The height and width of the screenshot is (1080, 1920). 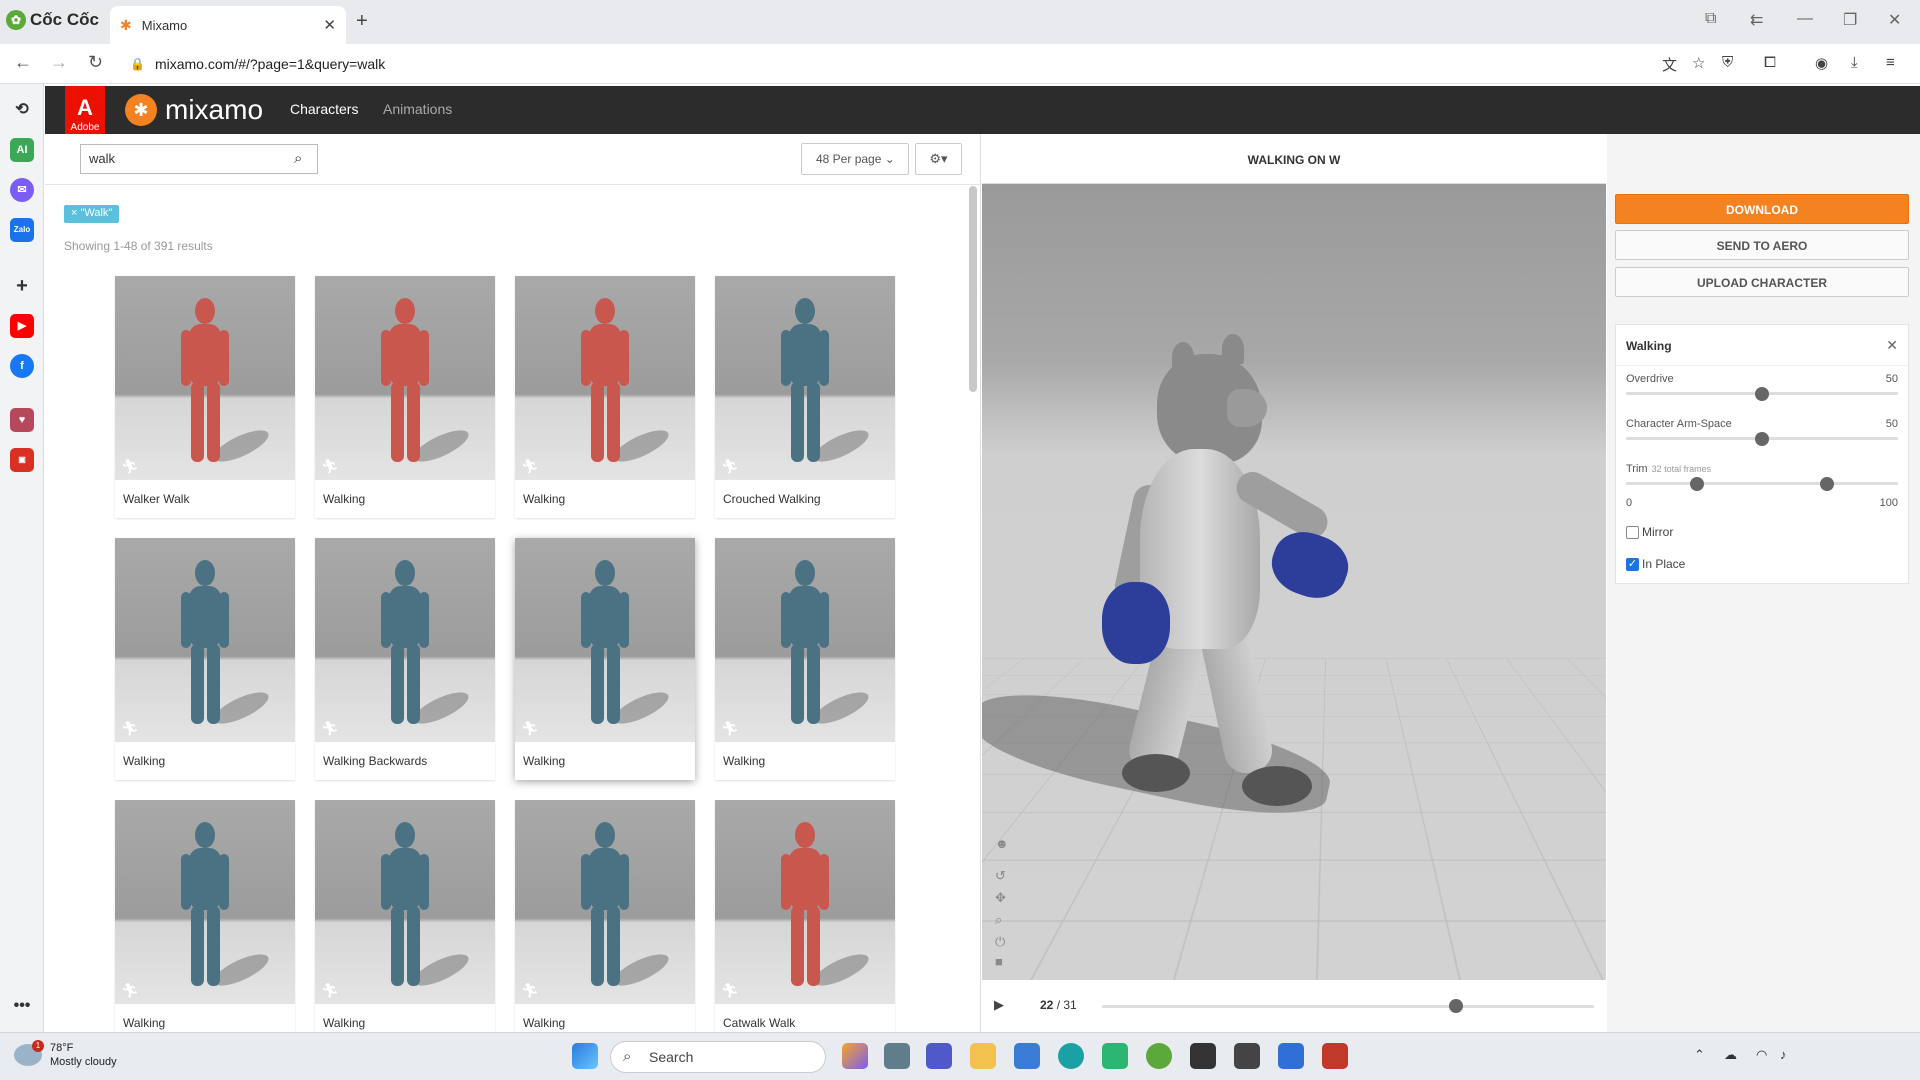 I want to click on unity-hub-icon, so click(x=1247, y=1056).